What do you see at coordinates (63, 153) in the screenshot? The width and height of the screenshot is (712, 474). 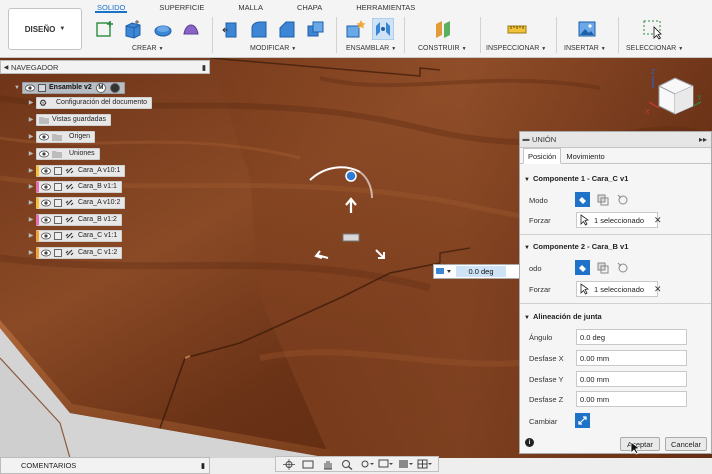 I see `navigator-item: ▶ Uniones` at bounding box center [63, 153].